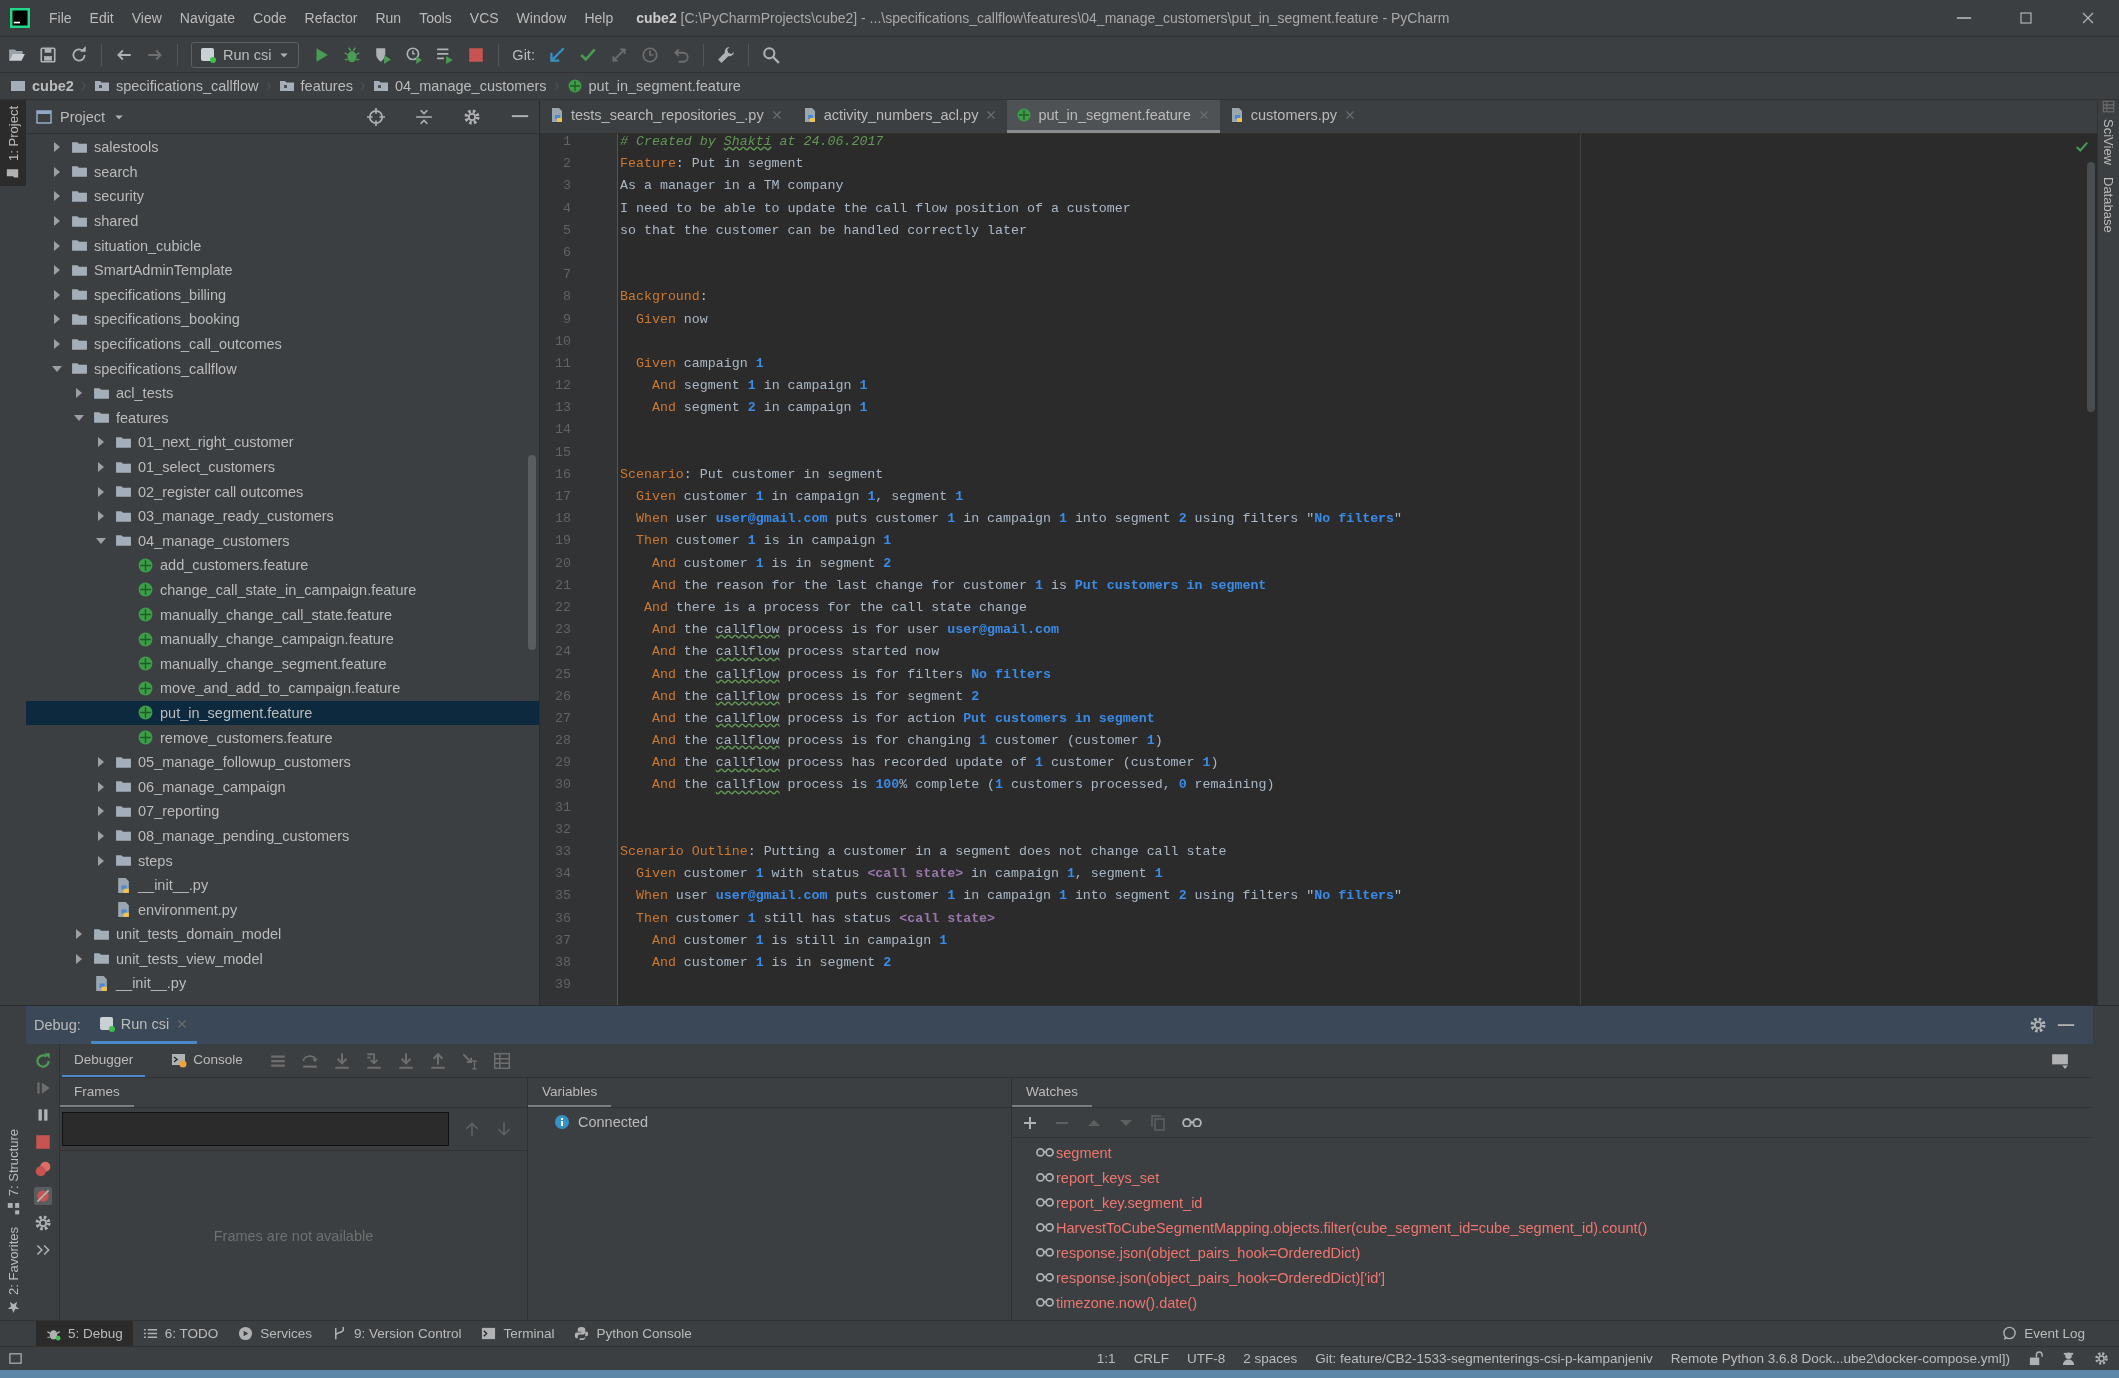  What do you see at coordinates (341, 1060) in the screenshot?
I see `step-into-icon` at bounding box center [341, 1060].